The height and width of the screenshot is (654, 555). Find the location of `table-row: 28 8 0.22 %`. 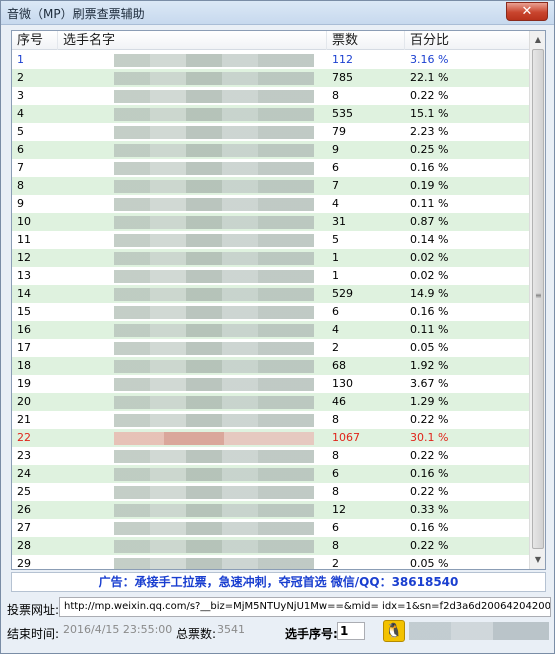

table-row: 28 8 0.22 % is located at coordinates (270, 546).